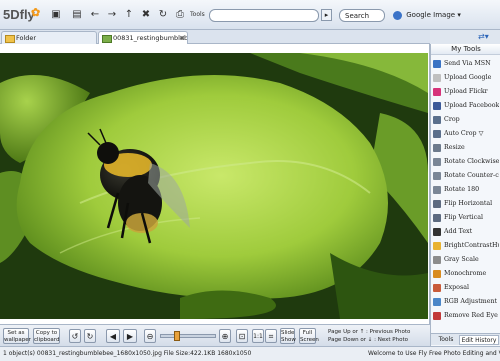 The width and height of the screenshot is (500, 361). I want to click on rotate-ccw-icon, so click(437, 176).